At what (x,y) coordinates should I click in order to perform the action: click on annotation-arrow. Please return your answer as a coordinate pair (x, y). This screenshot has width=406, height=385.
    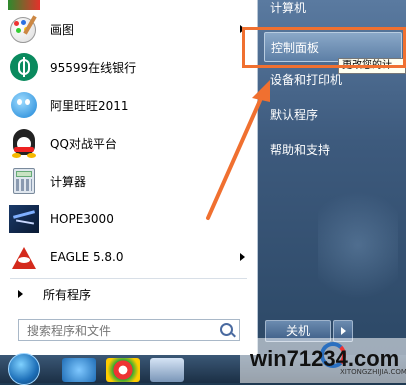
    Looking at the image, I should click on (238, 150).